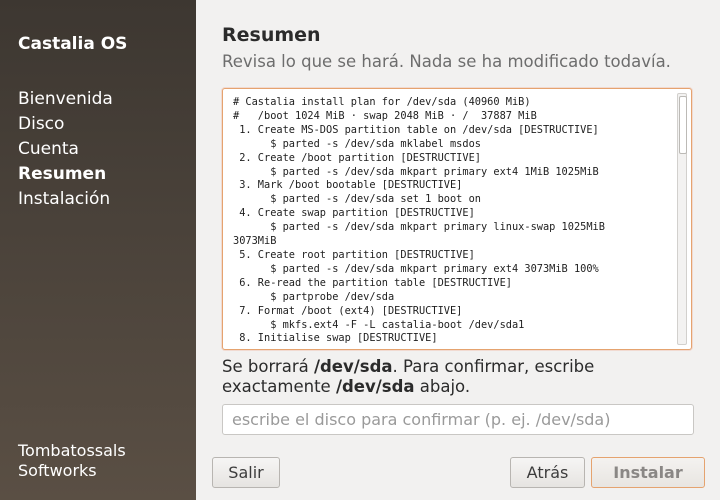  Describe the element at coordinates (442, 386) in the screenshot. I see `confirm-text-3: abajo.` at that location.